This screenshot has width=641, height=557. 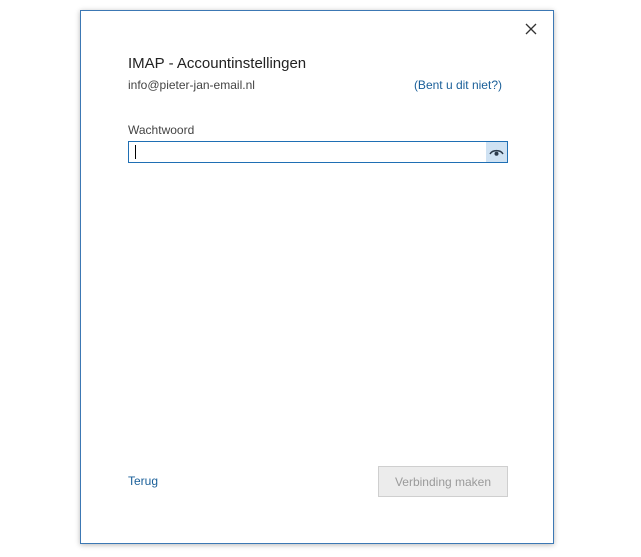 I want to click on reveal-password-button, so click(x=496, y=152).